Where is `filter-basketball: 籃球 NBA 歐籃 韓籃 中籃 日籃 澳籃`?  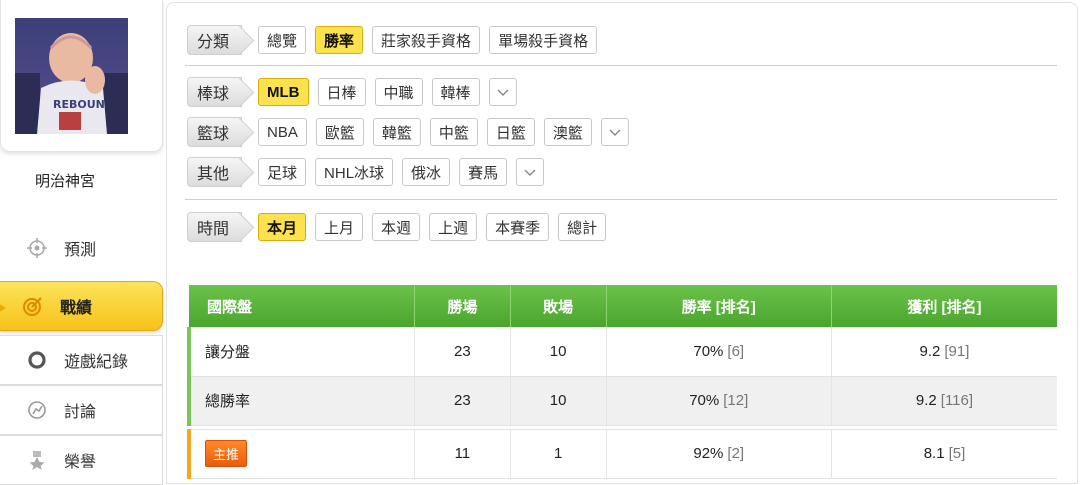
filter-basketball: 籃球 NBA 歐籃 韓籃 中籃 日籃 澳籃 is located at coordinates (412, 132).